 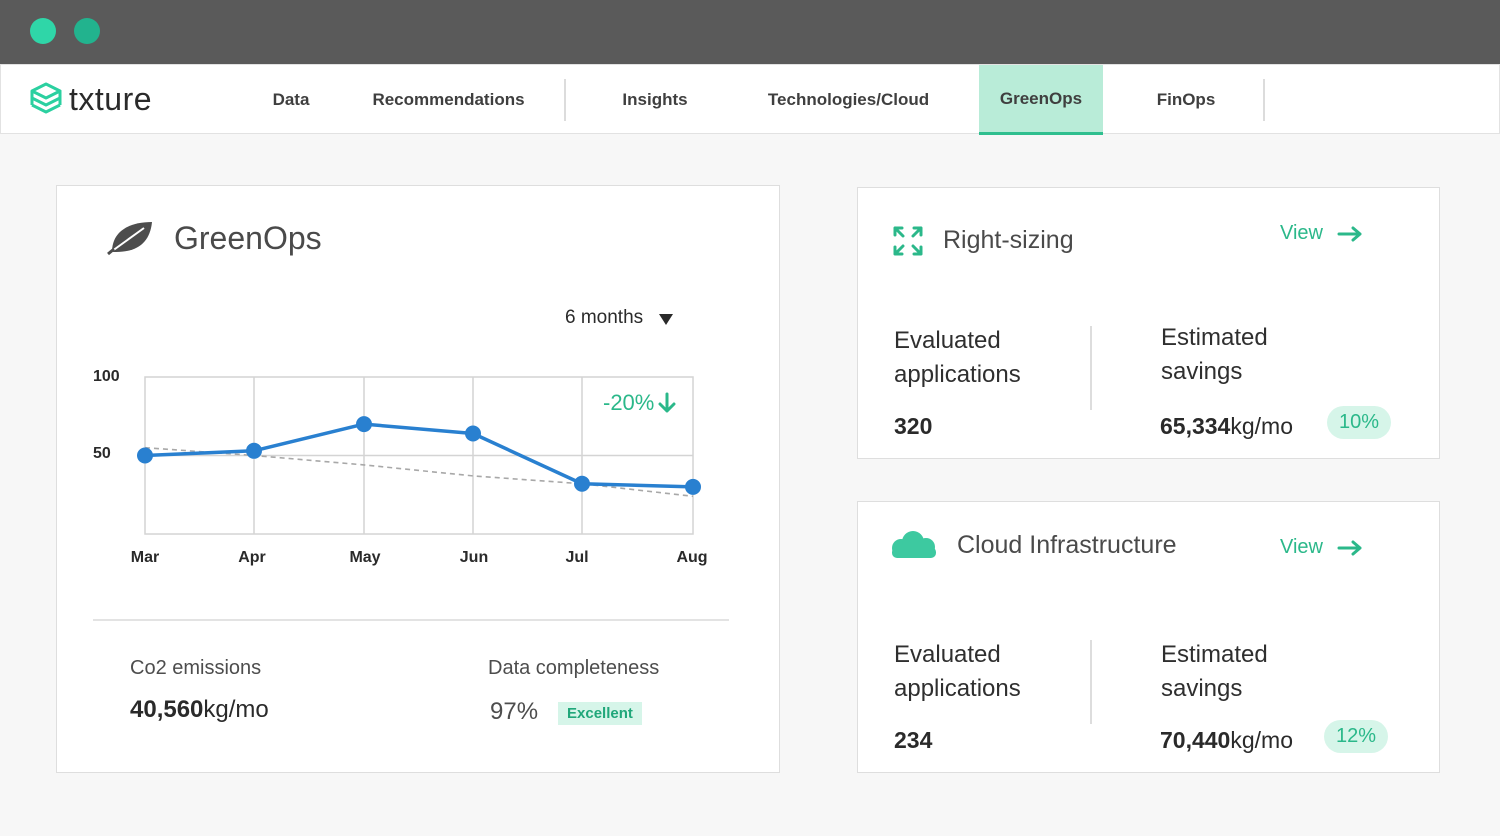 I want to click on savings-number: 70,440, so click(x=1195, y=740).